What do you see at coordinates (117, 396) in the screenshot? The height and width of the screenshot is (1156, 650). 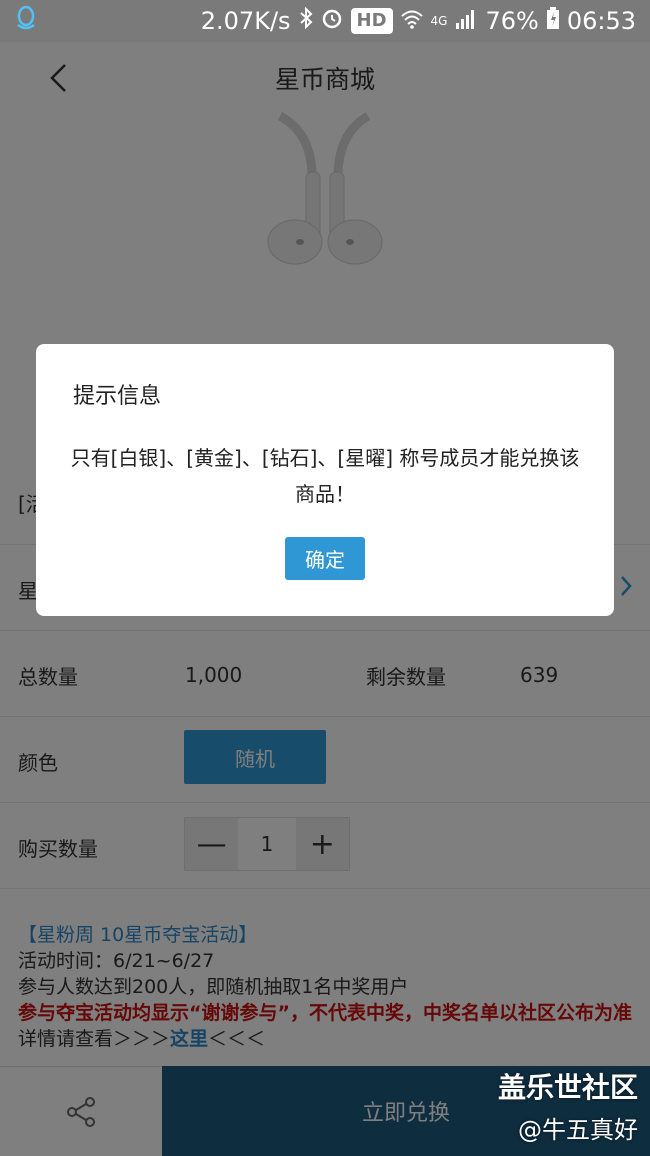 I see `dialog-title: 提示信息` at bounding box center [117, 396].